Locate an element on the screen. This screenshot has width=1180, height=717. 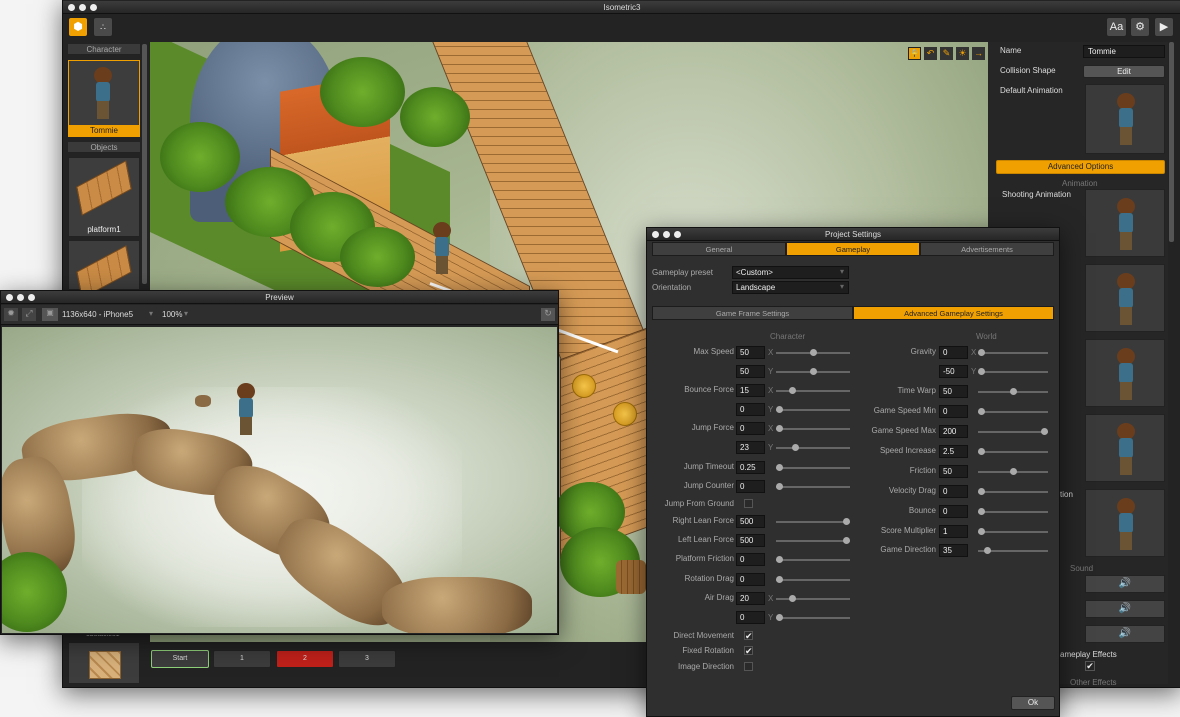
advanced-options-button: Advanced Options is located at coordinates (1080, 167).